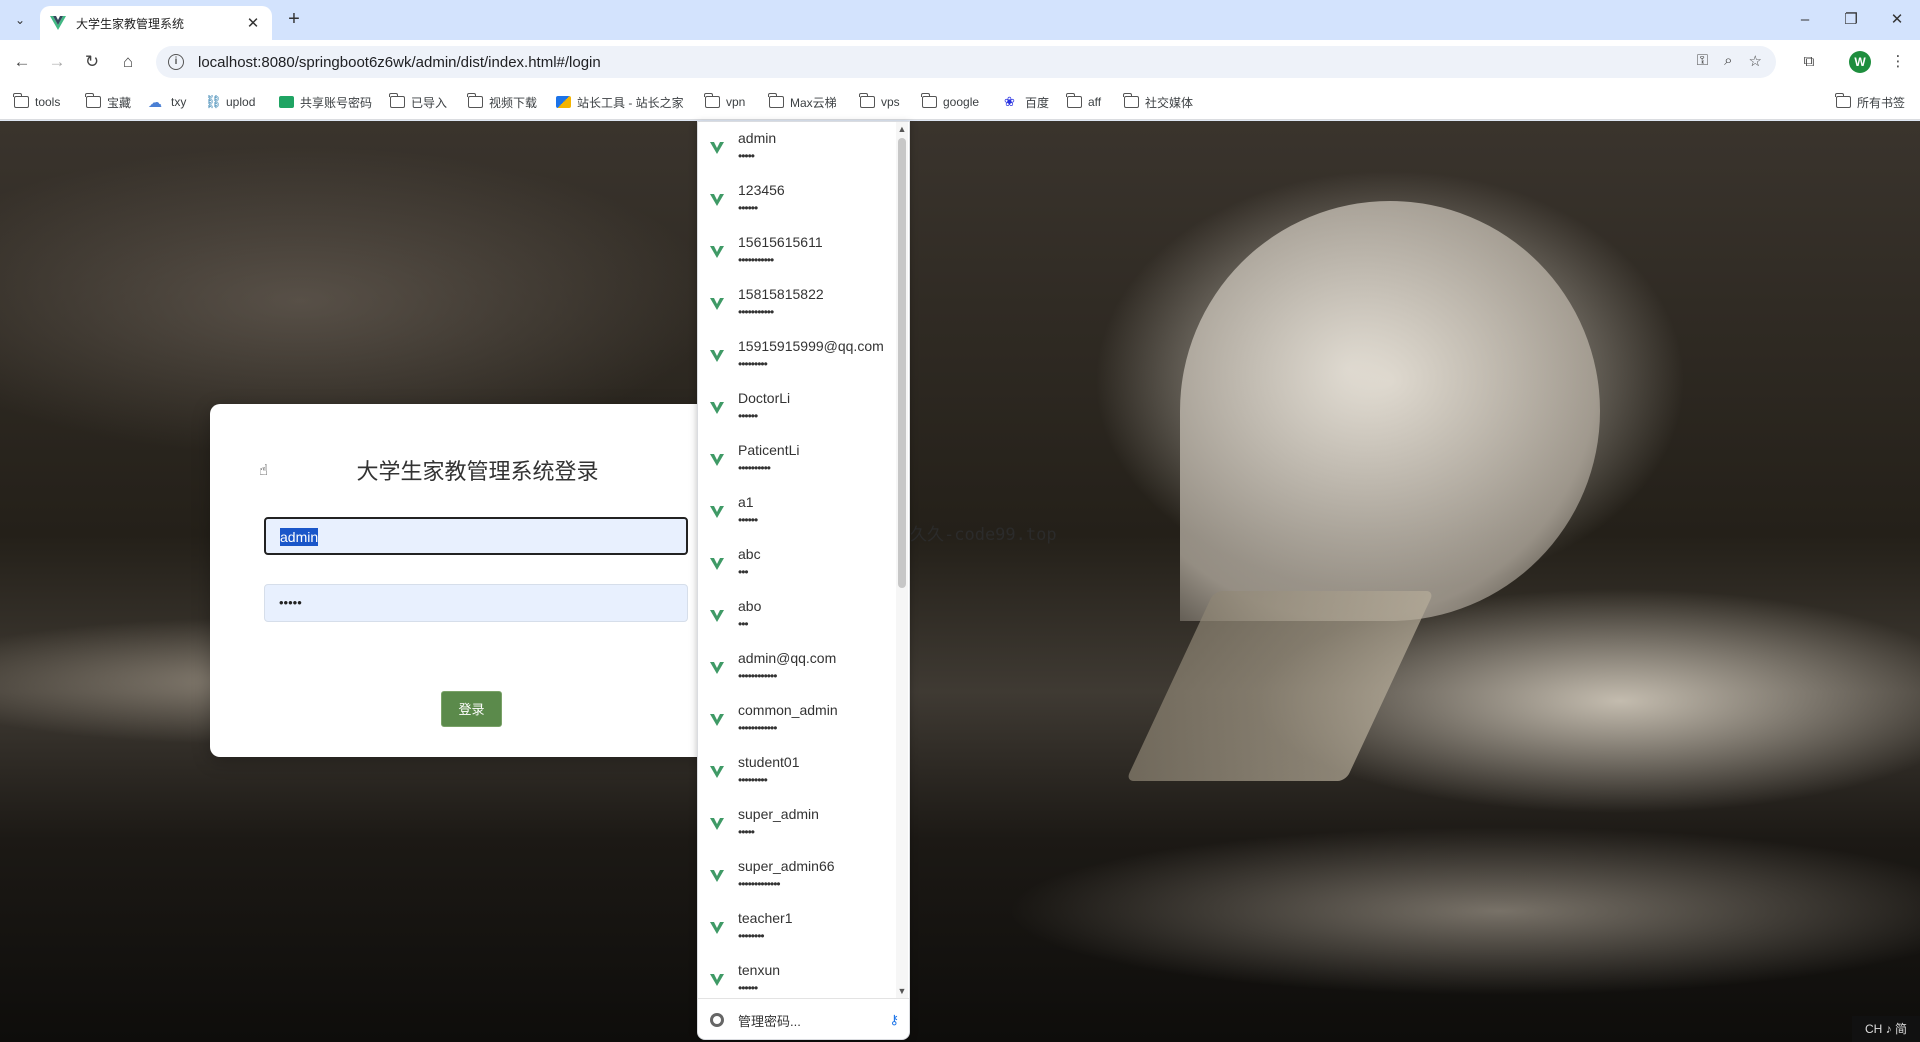 Image resolution: width=1920 pixels, height=1042 pixels. What do you see at coordinates (36, 102) in the screenshot?
I see `bookmark-tools: tools` at bounding box center [36, 102].